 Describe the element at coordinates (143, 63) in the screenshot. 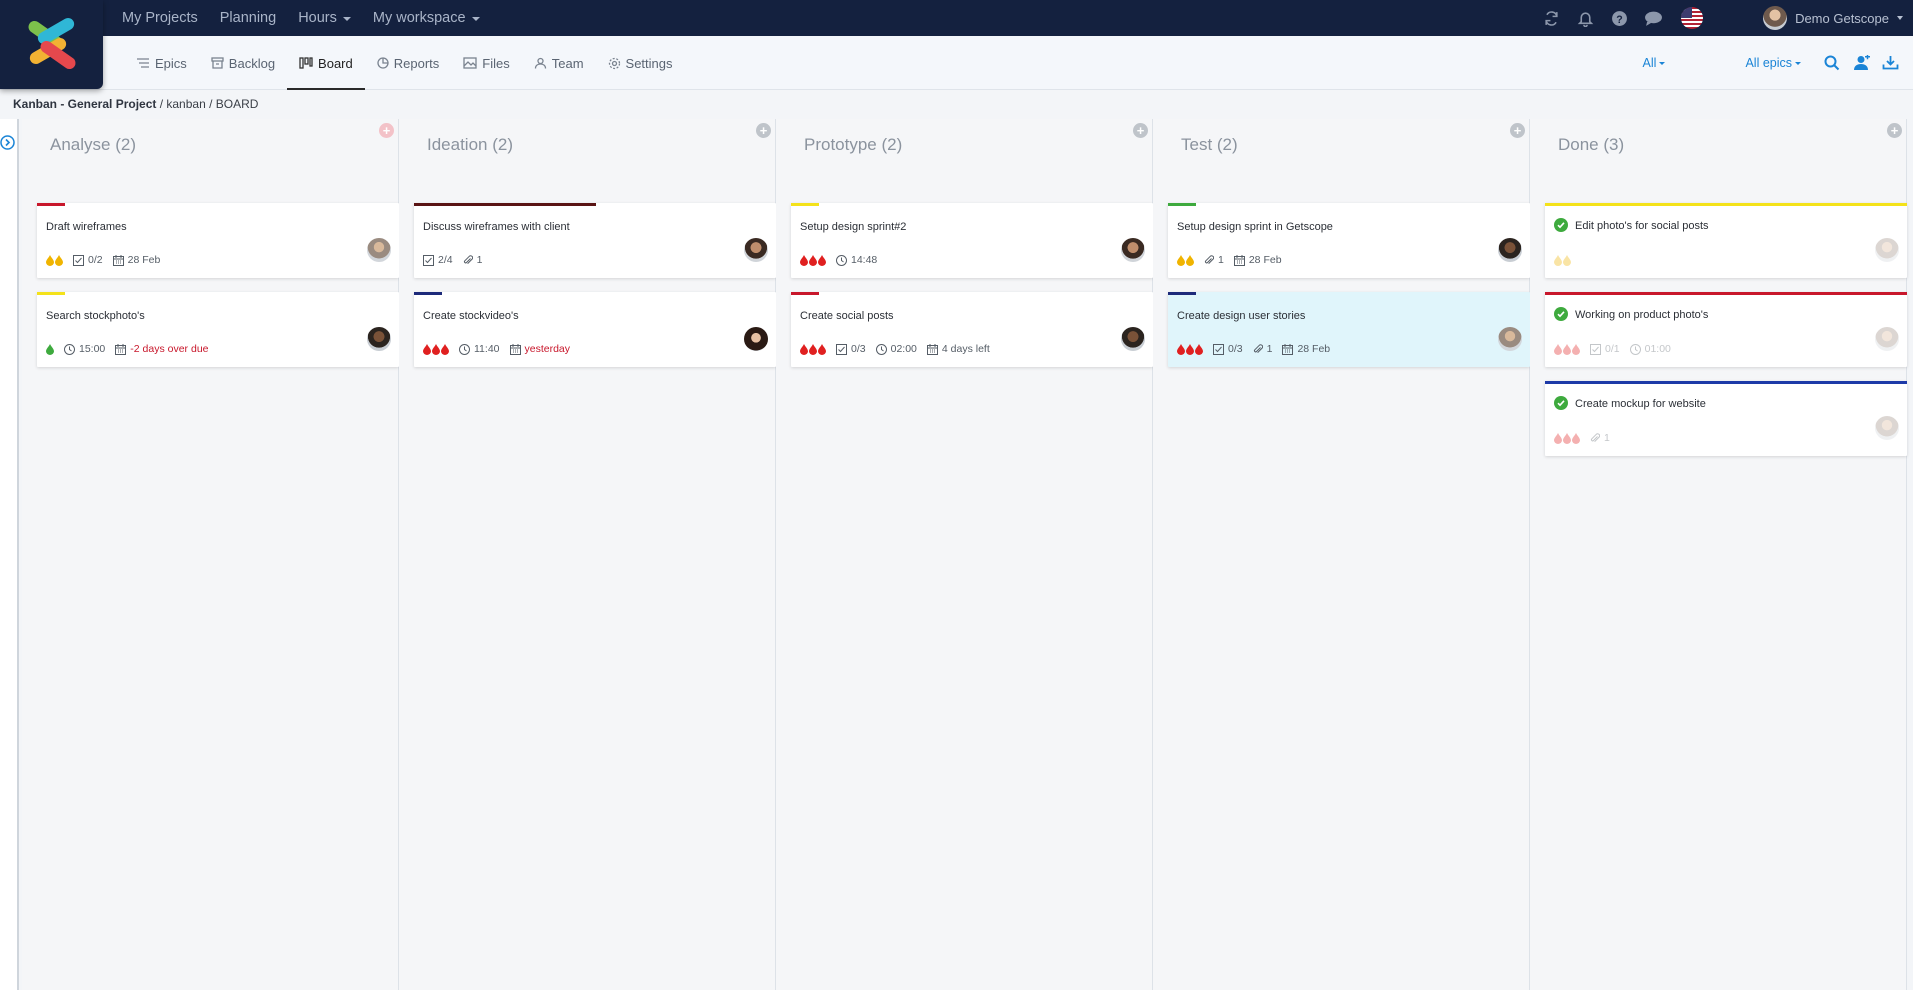

I see `epics-icon` at that location.